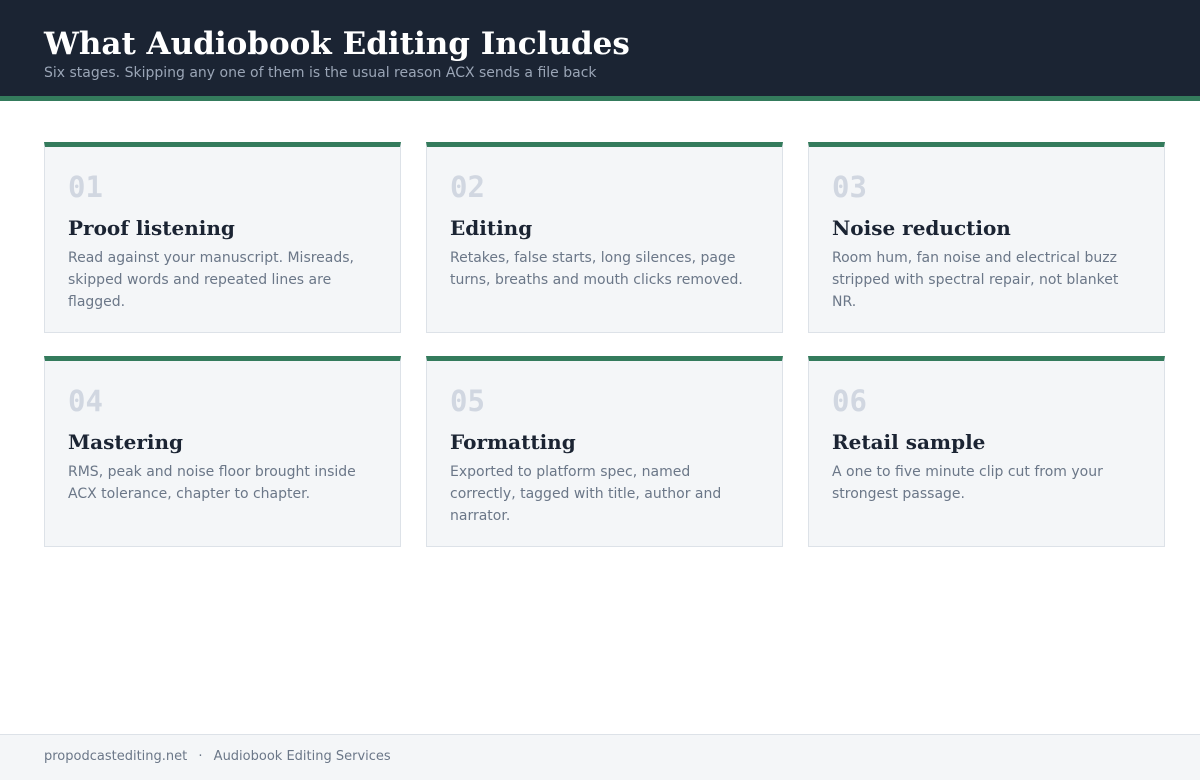  I want to click on stage-title: Noise reduction, so click(921, 228).